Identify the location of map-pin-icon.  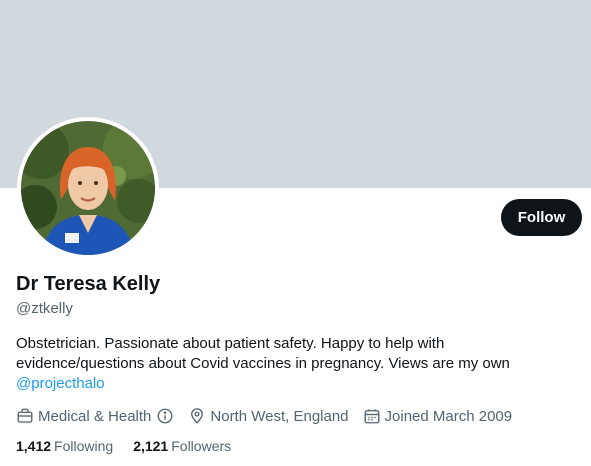
(197, 416).